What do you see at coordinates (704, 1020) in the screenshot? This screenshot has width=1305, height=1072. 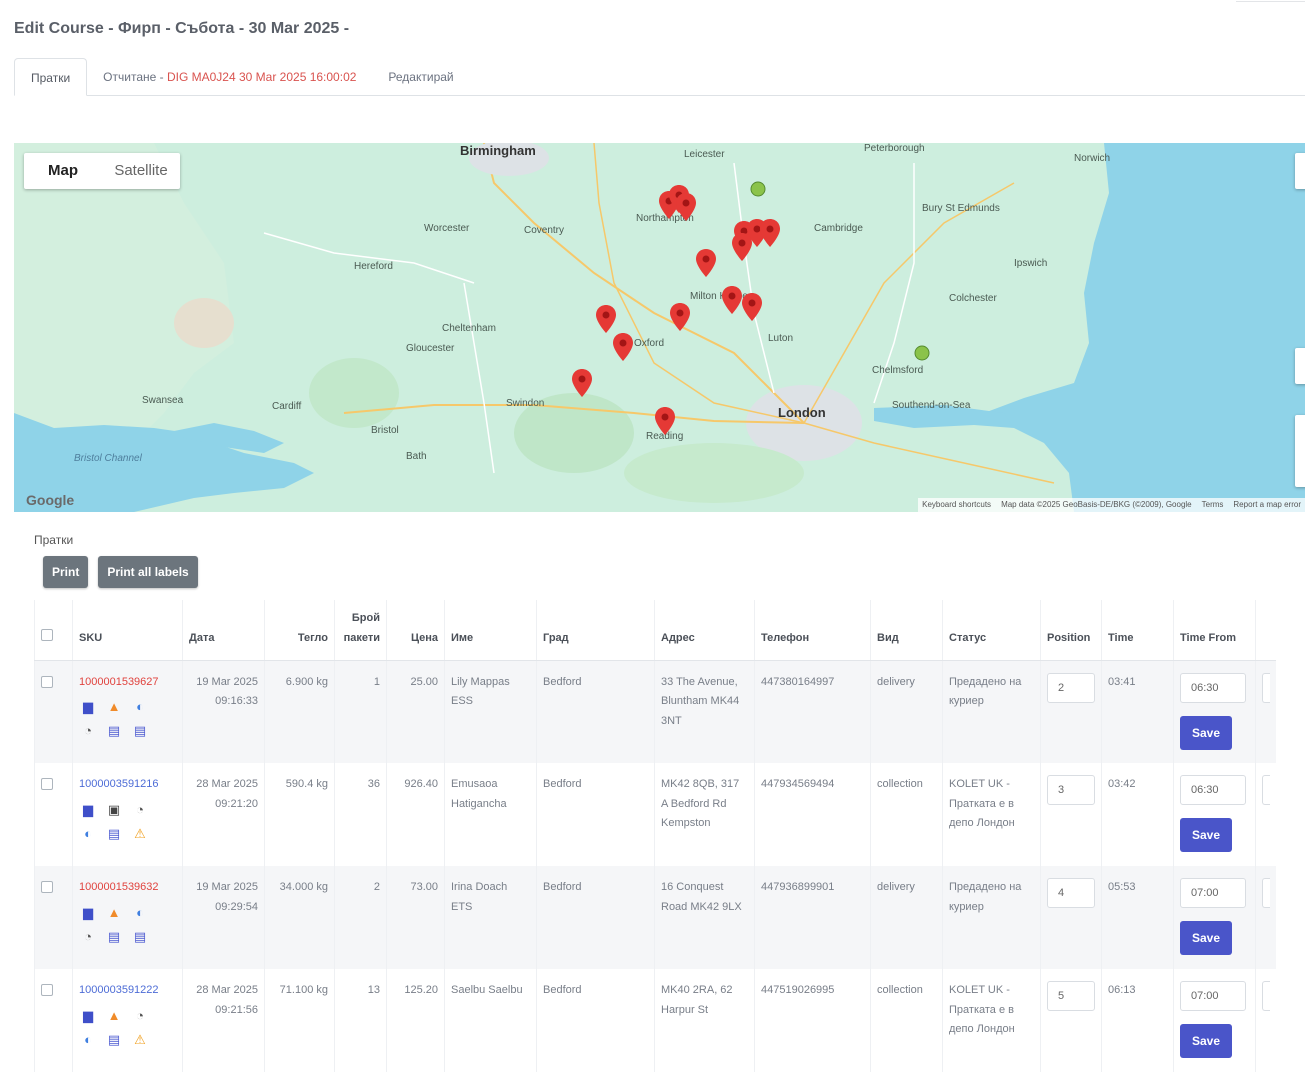 I see `address-cell: MK40 2RA, 62 Harpur St` at bounding box center [704, 1020].